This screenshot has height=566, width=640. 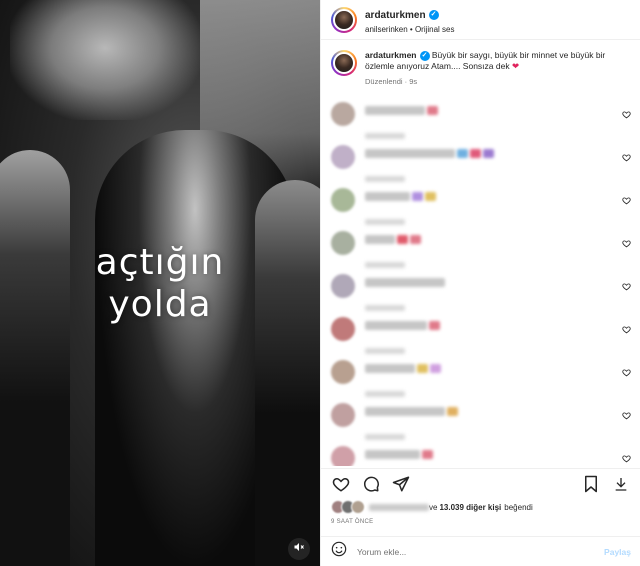 I want to click on comment-input, so click(x=481, y=551).